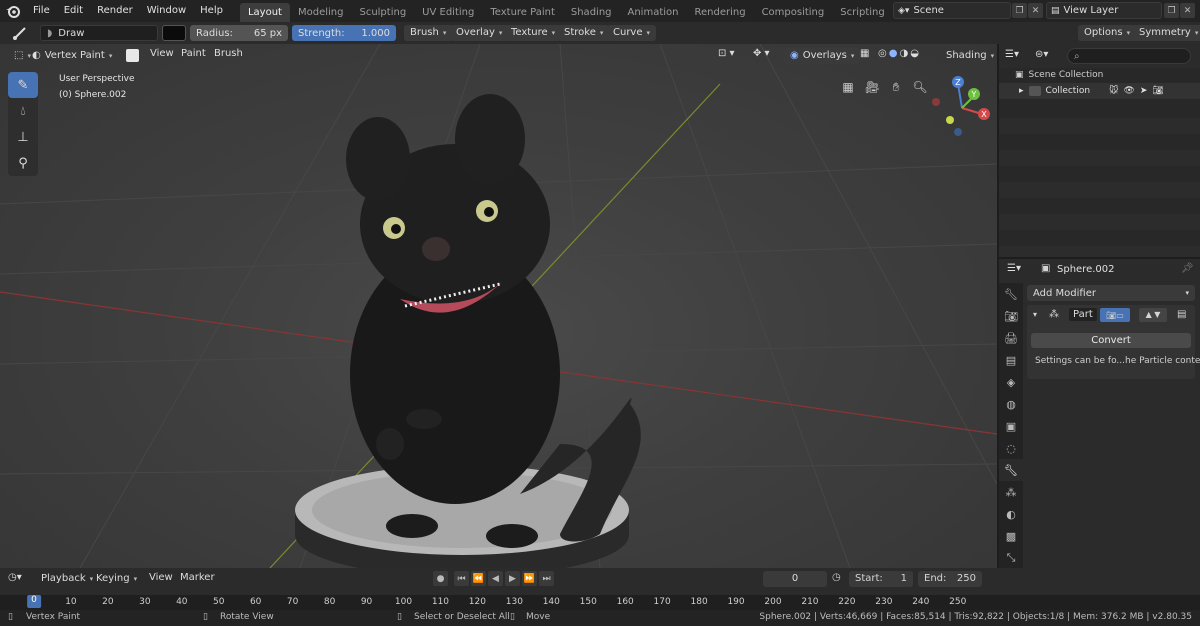 The width and height of the screenshot is (1200, 626). What do you see at coordinates (23, 111) in the screenshot?
I see `blur-tool-icon: 💧︎` at bounding box center [23, 111].